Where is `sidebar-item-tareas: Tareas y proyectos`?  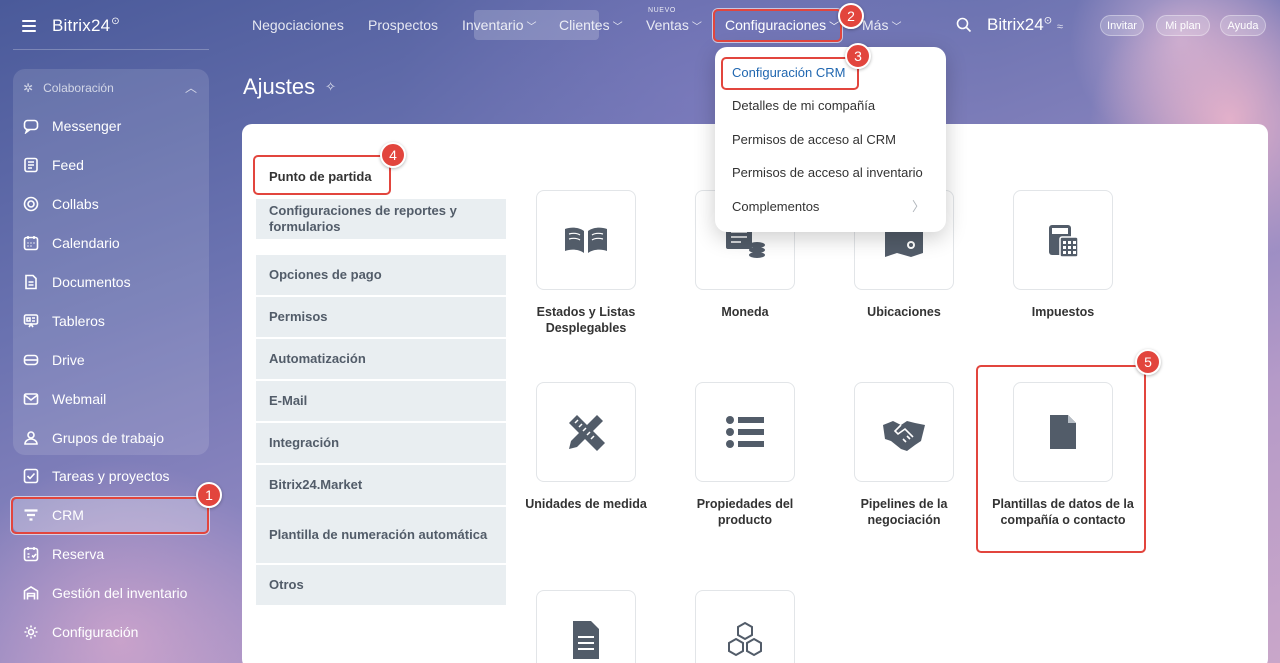
sidebar-item-tareas: Tareas y proyectos is located at coordinates (111, 476).